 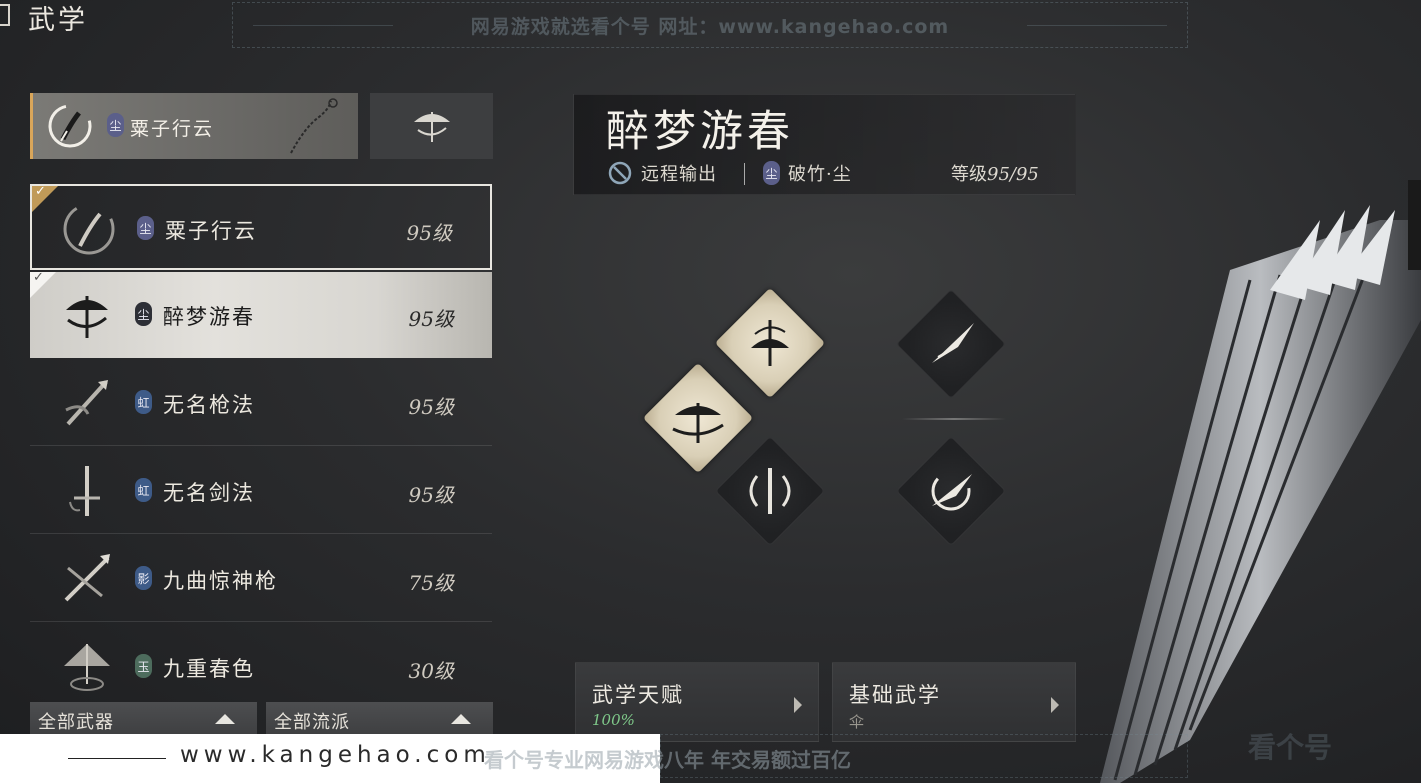 I want to click on basic-martial-label: 基础武学, so click(x=895, y=695).